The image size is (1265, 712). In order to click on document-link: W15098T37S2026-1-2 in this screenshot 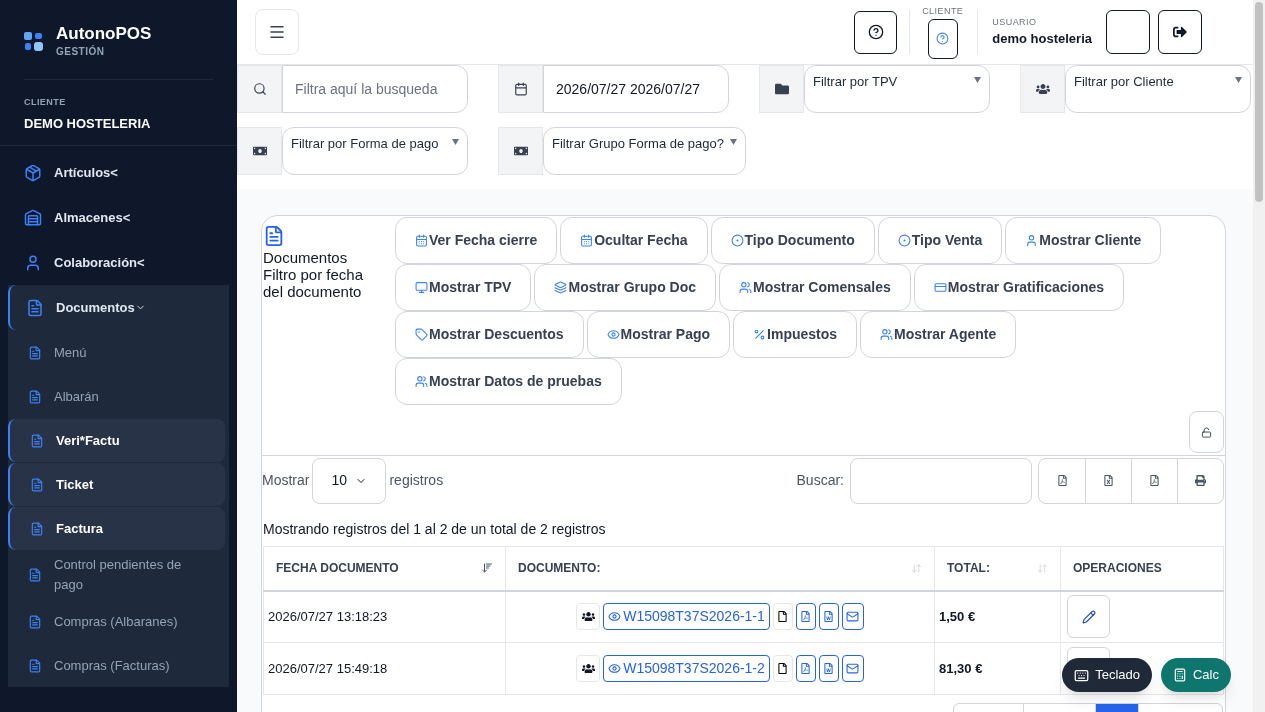, I will do `click(686, 668)`.